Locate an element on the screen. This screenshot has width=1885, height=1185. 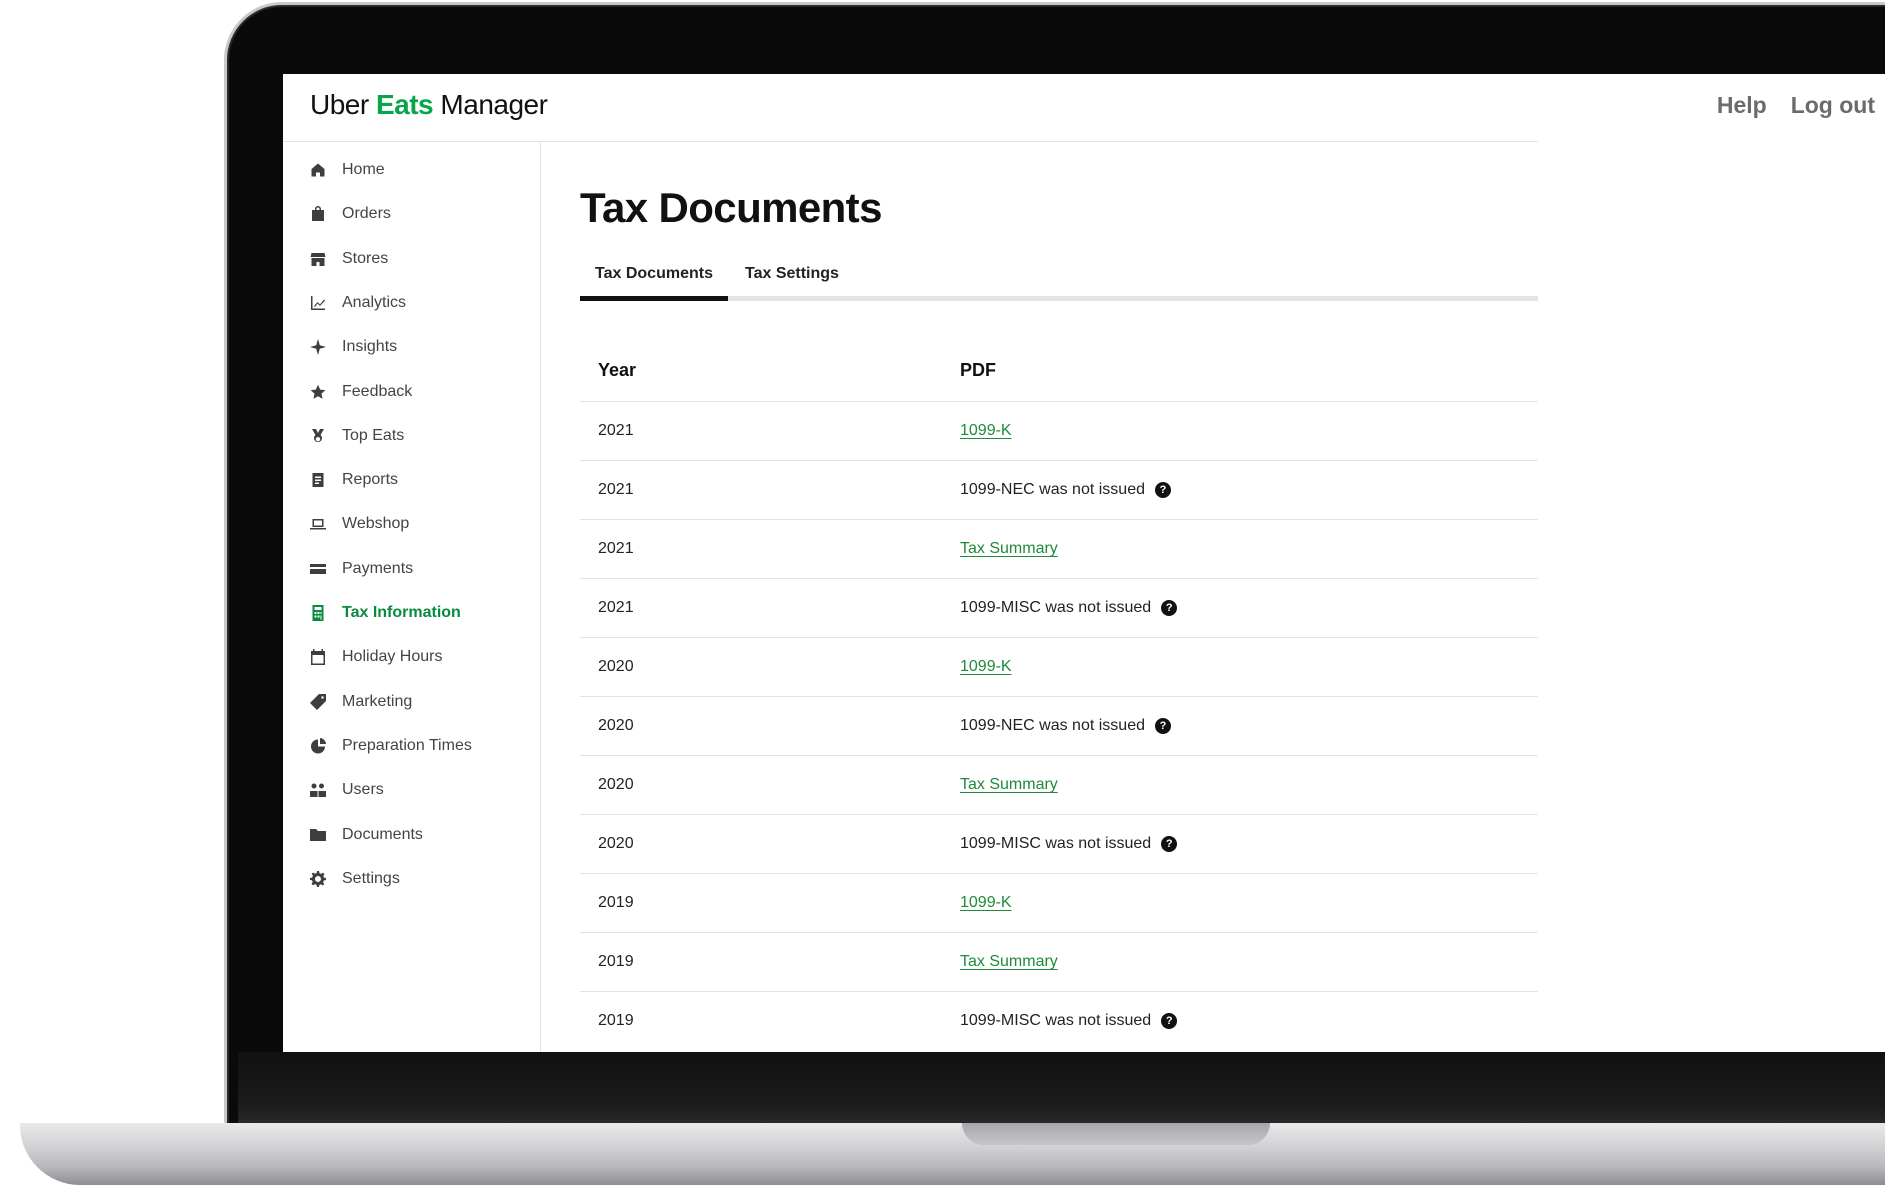
sidebar-item-label: Webshop is located at coordinates (376, 524).